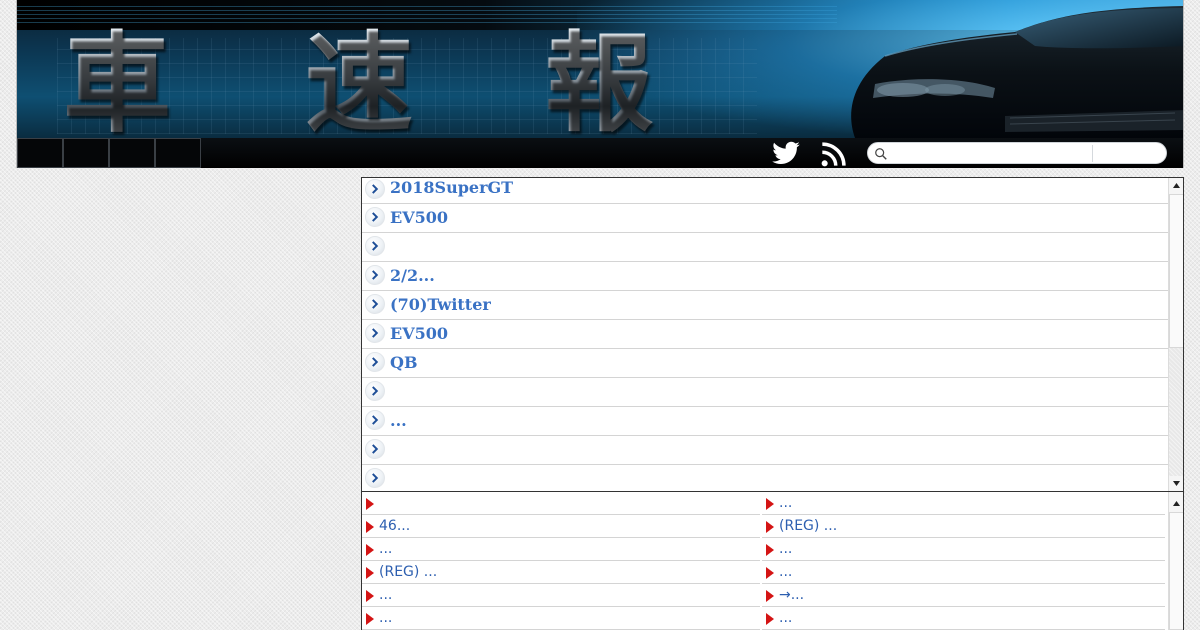 The image size is (1200, 630). I want to click on search-box, so click(1017, 153).